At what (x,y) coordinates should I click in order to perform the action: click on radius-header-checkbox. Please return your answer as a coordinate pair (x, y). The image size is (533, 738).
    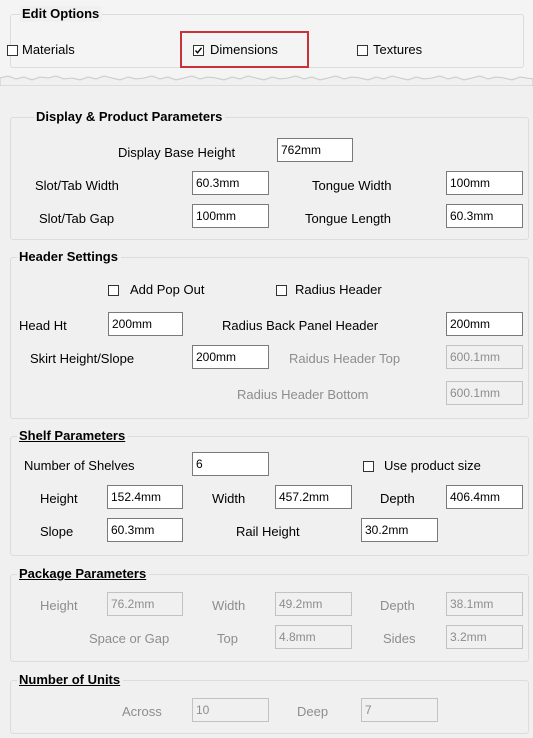
    Looking at the image, I should click on (281, 290).